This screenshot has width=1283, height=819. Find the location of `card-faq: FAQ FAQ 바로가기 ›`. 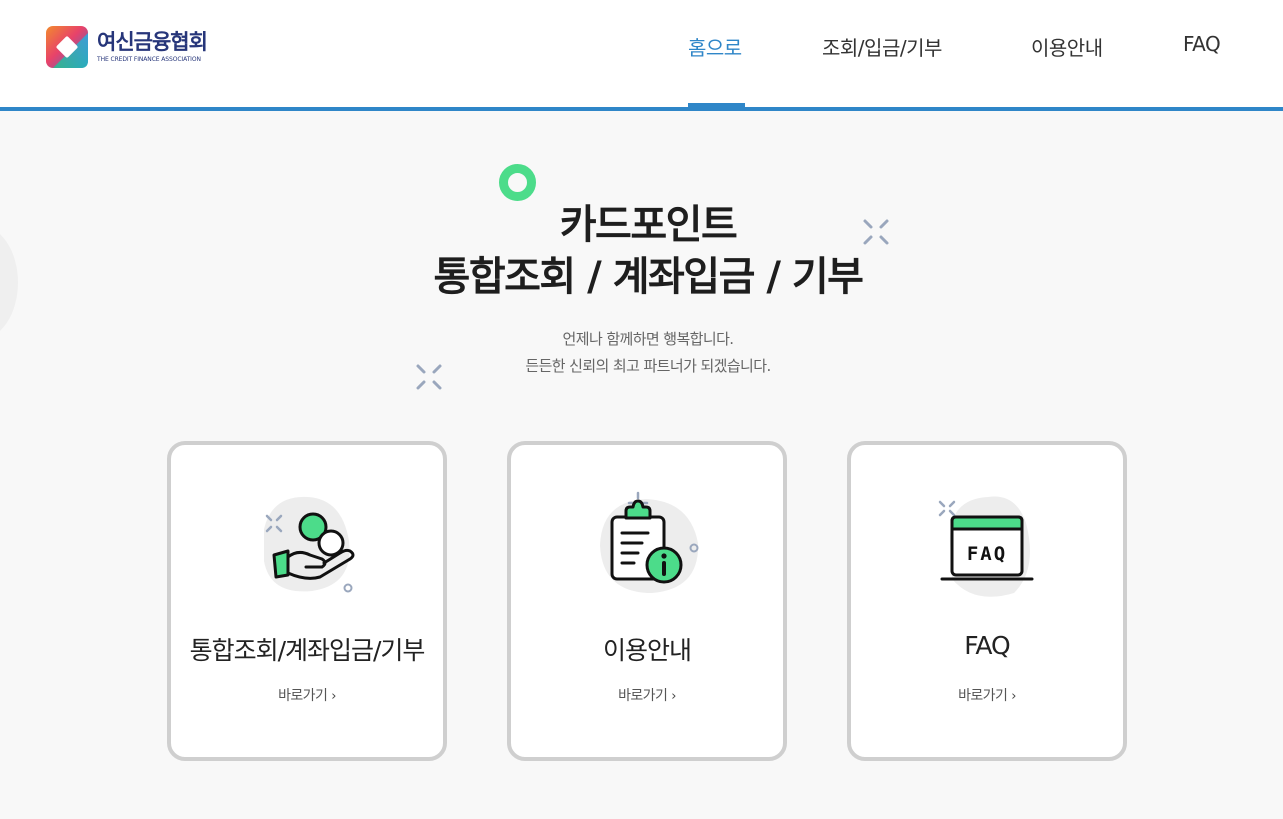

card-faq: FAQ FAQ 바로가기 › is located at coordinates (987, 601).